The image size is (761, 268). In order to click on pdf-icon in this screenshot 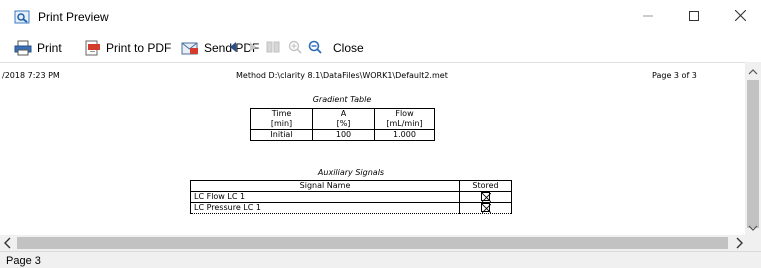, I will do `click(92, 48)`.